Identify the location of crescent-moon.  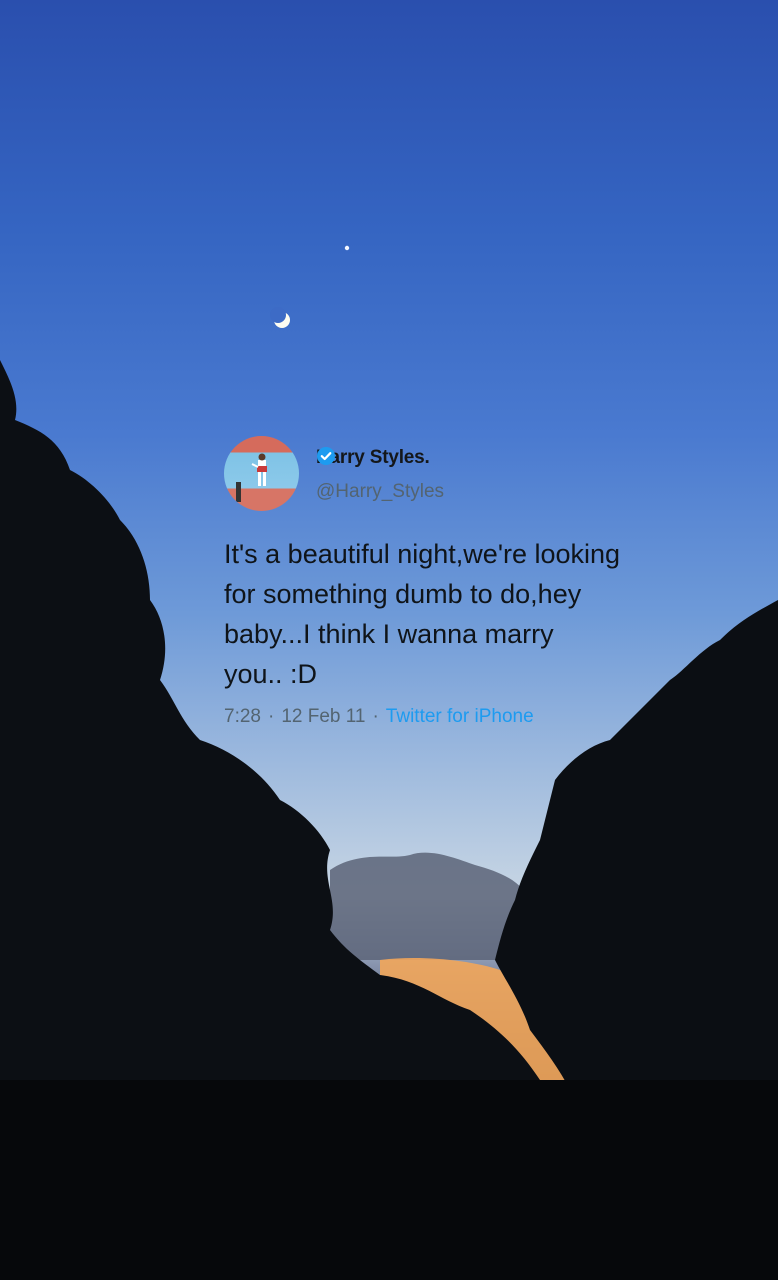
(280, 317).